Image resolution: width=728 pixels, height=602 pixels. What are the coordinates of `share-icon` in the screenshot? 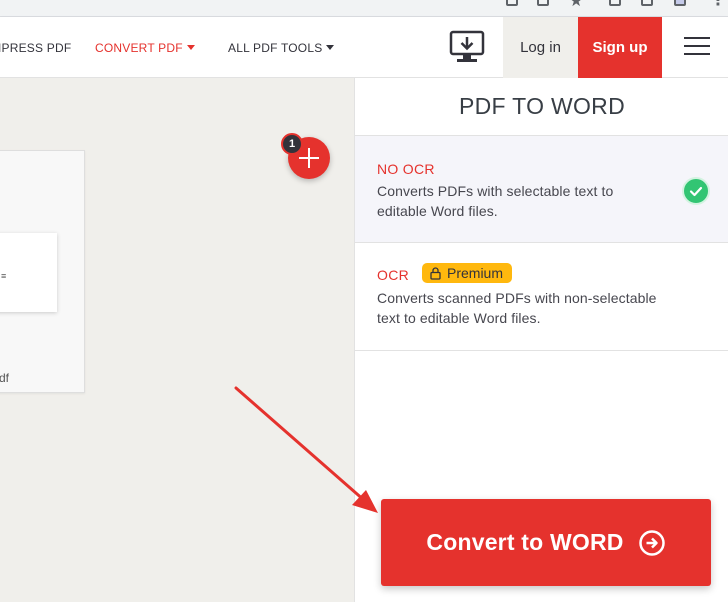 It's located at (543, 3).